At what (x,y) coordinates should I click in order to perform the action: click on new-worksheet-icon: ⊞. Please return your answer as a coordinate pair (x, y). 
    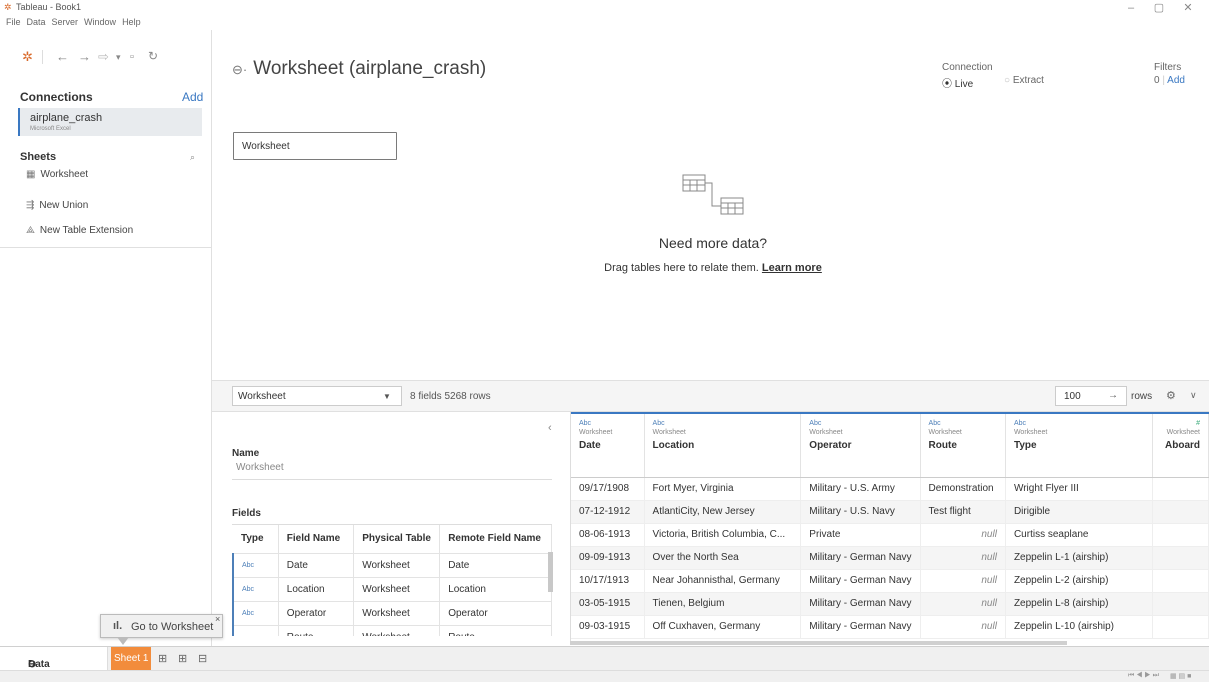
    Looking at the image, I should click on (162, 658).